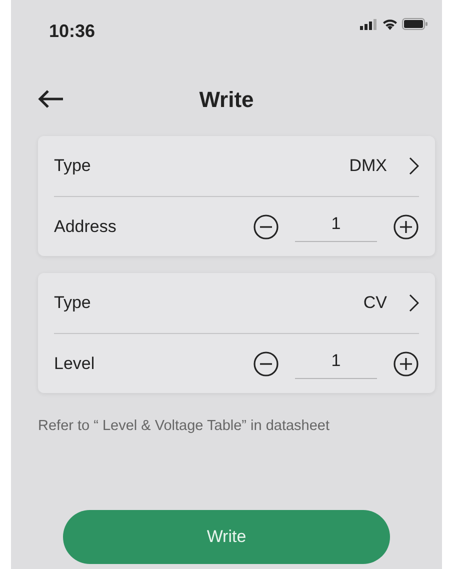  What do you see at coordinates (415, 24) in the screenshot?
I see `battery-icon` at bounding box center [415, 24].